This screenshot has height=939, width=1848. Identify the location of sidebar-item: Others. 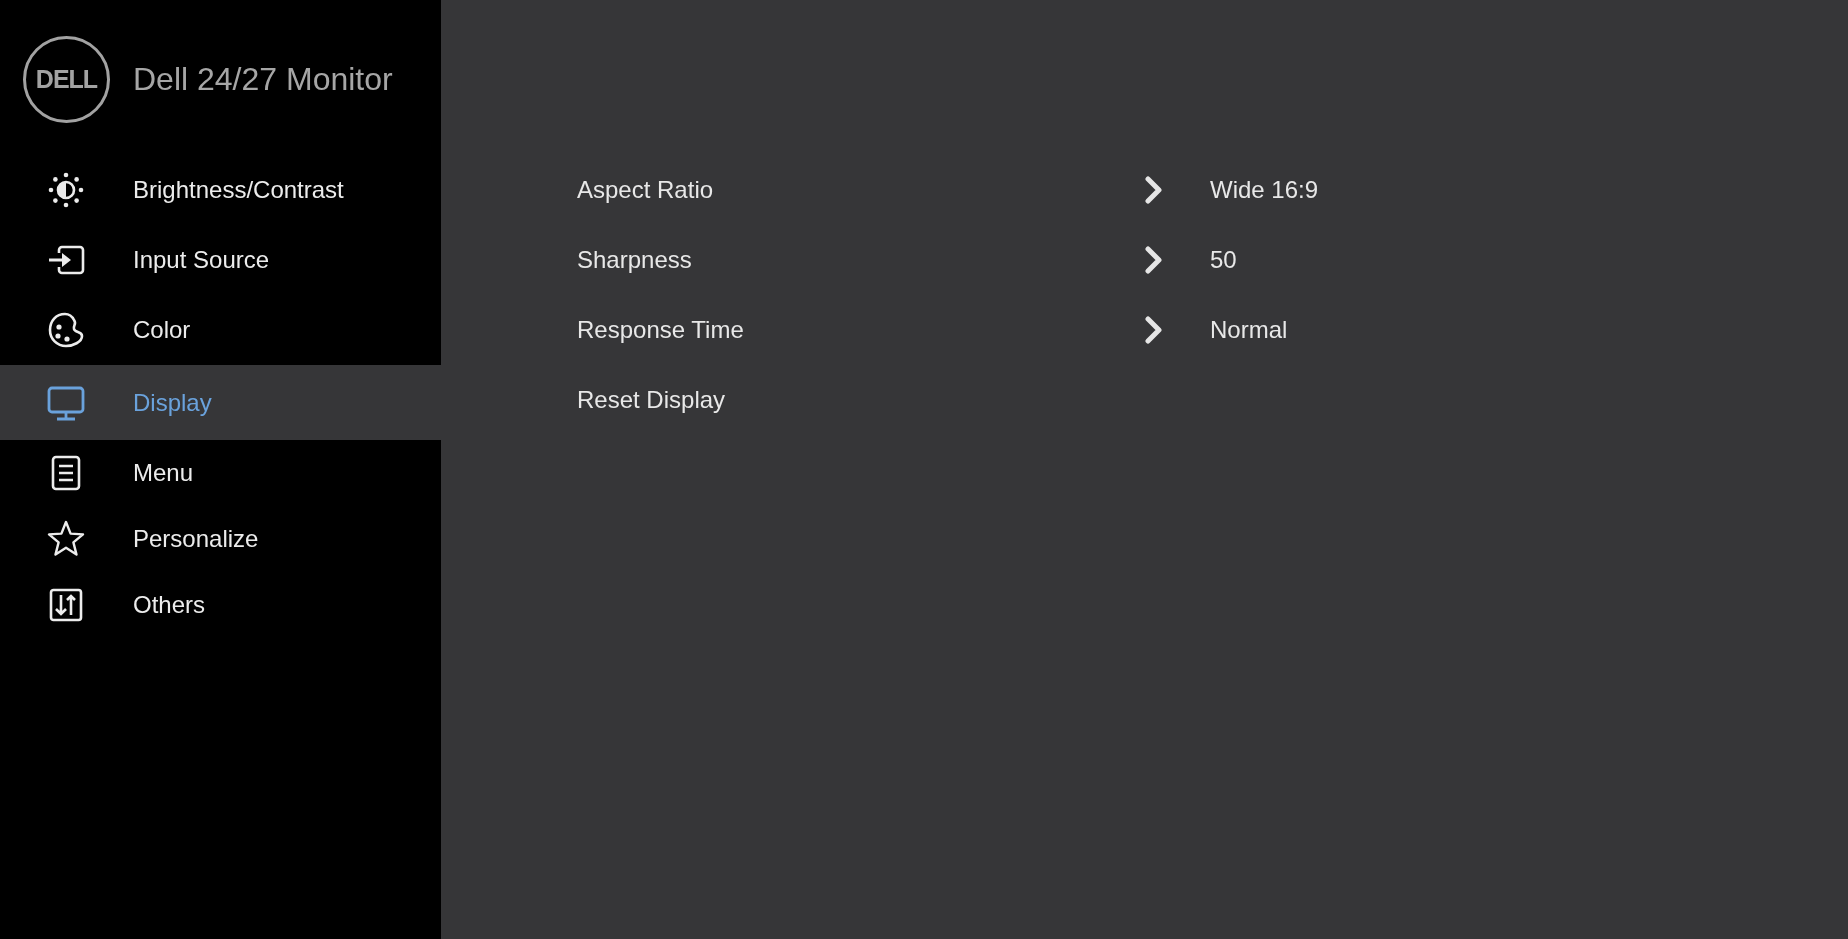
(220, 605).